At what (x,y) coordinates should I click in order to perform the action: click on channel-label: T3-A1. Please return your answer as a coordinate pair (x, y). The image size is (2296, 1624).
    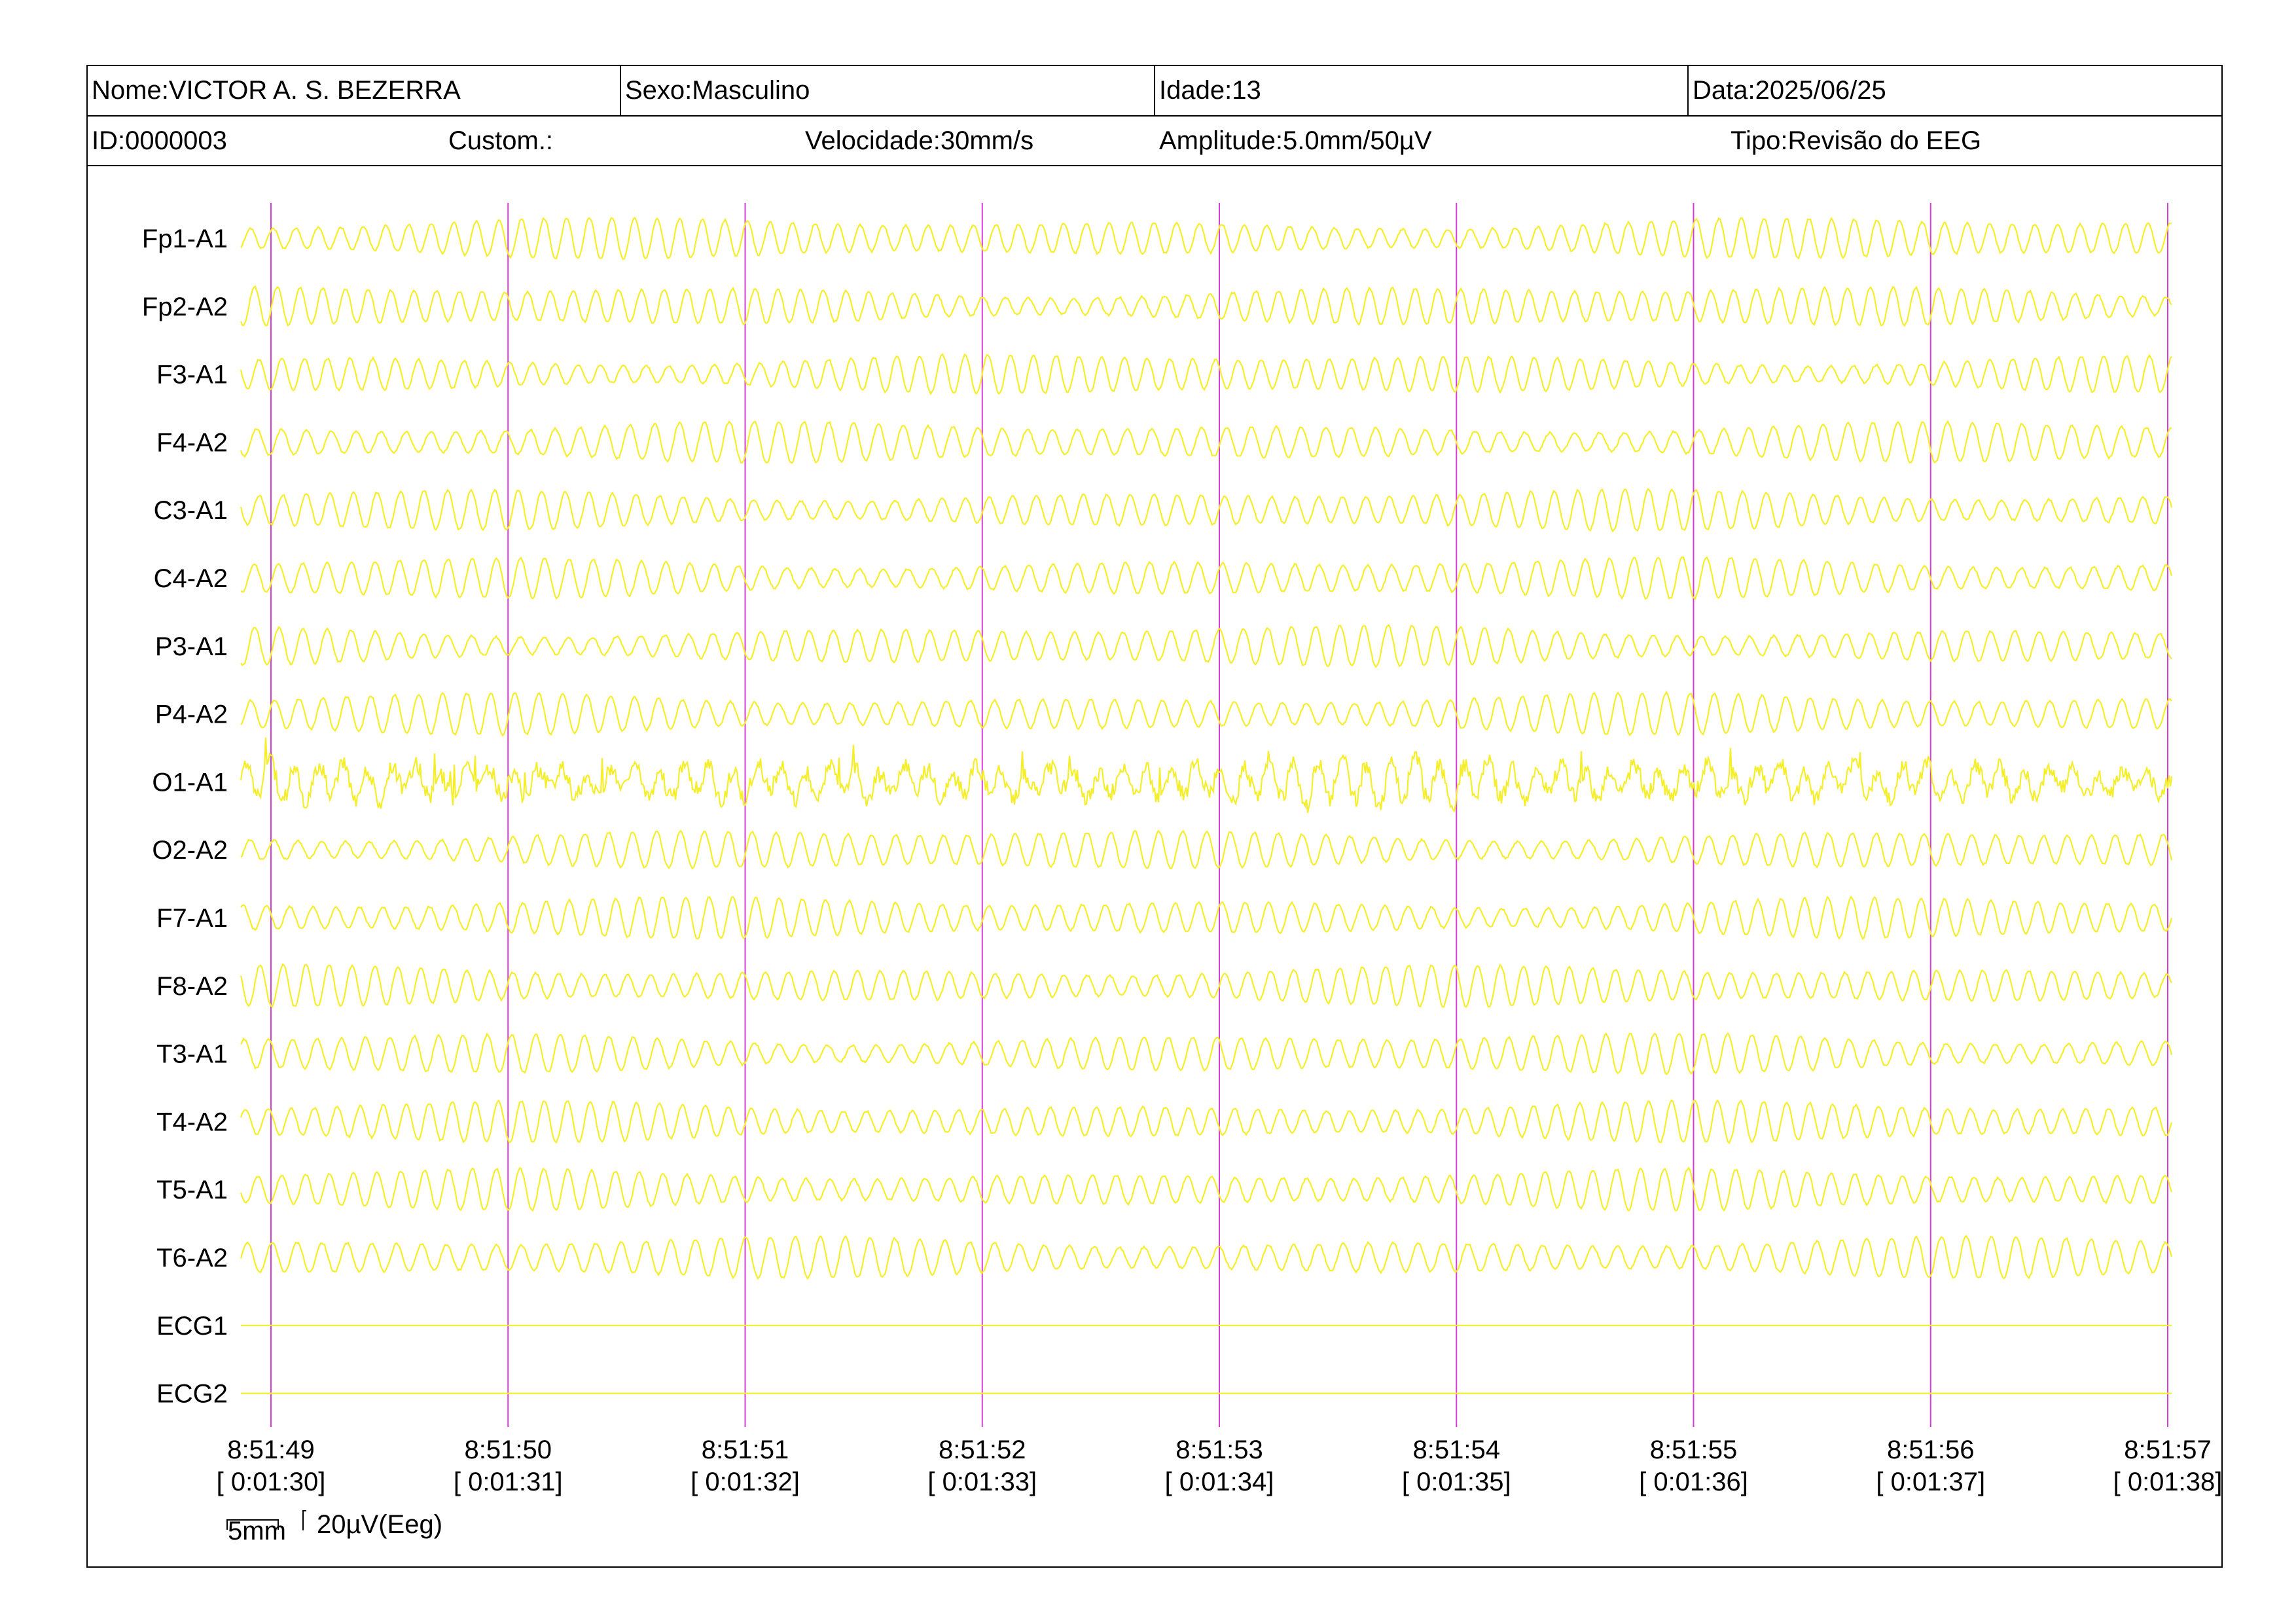
    Looking at the image, I should click on (192, 1054).